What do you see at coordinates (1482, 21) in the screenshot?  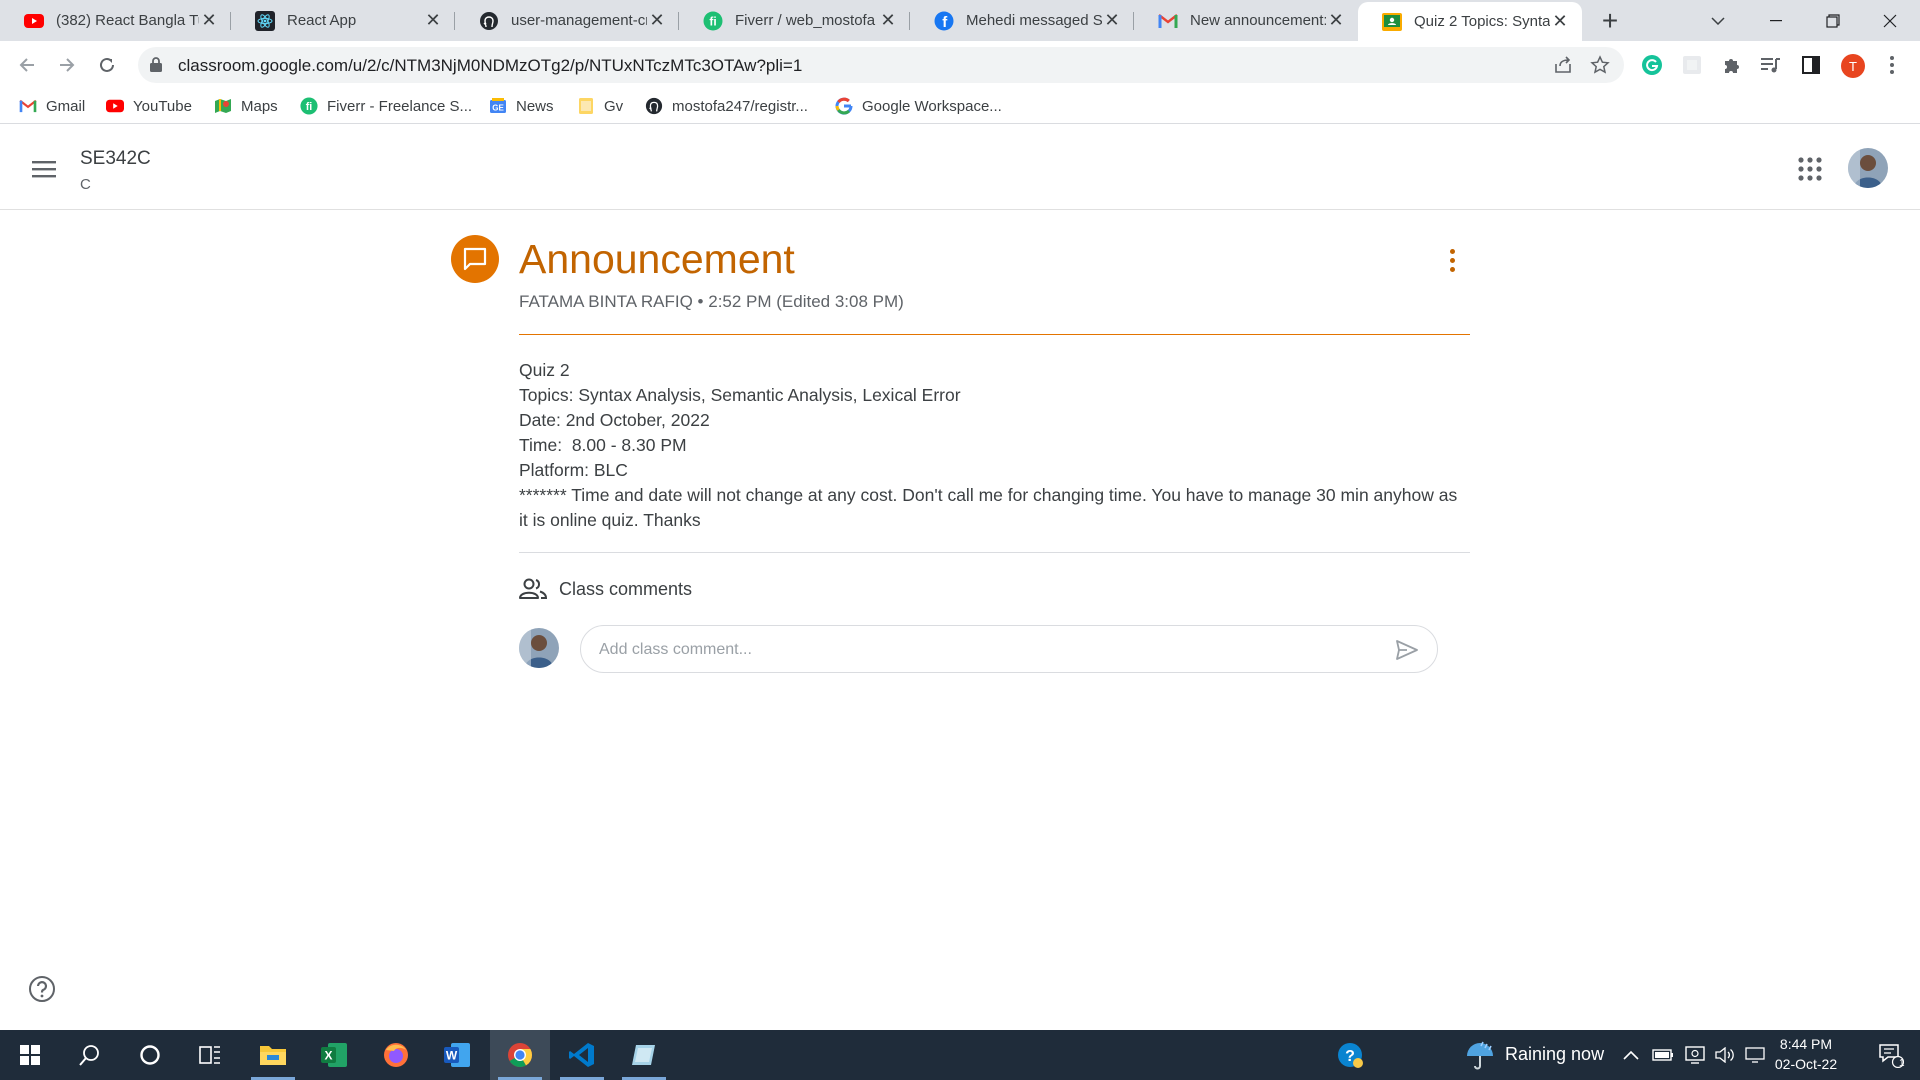 I see `tab-title: Quiz 2 Topics: Syntax` at bounding box center [1482, 21].